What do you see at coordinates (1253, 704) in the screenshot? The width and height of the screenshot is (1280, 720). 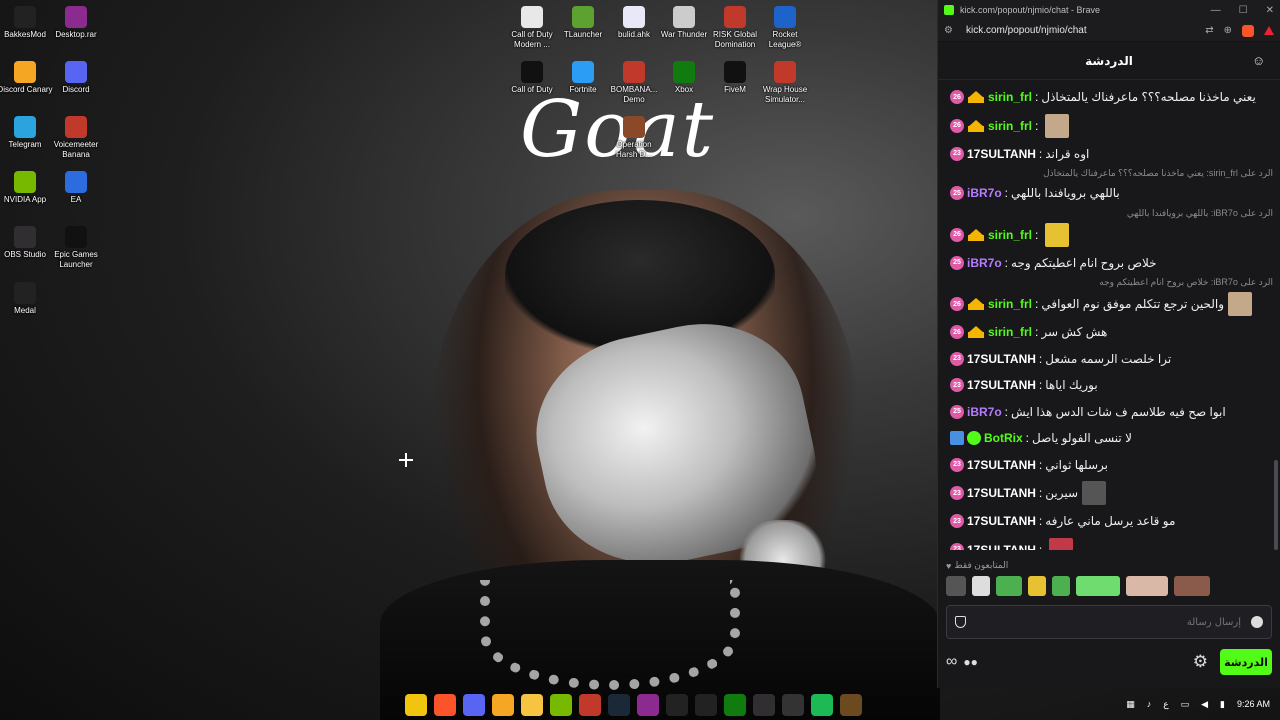 I see `clock: 9:26 AM` at bounding box center [1253, 704].